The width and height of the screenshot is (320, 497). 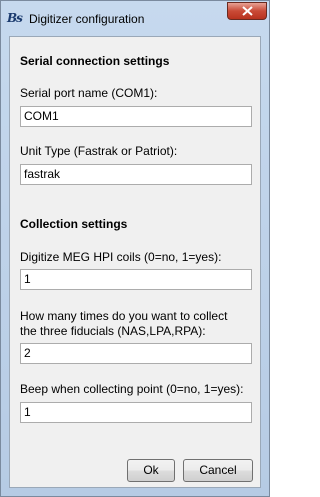 What do you see at coordinates (124, 316) in the screenshot?
I see `fiducials-label-line1: How many times do you want to collect` at bounding box center [124, 316].